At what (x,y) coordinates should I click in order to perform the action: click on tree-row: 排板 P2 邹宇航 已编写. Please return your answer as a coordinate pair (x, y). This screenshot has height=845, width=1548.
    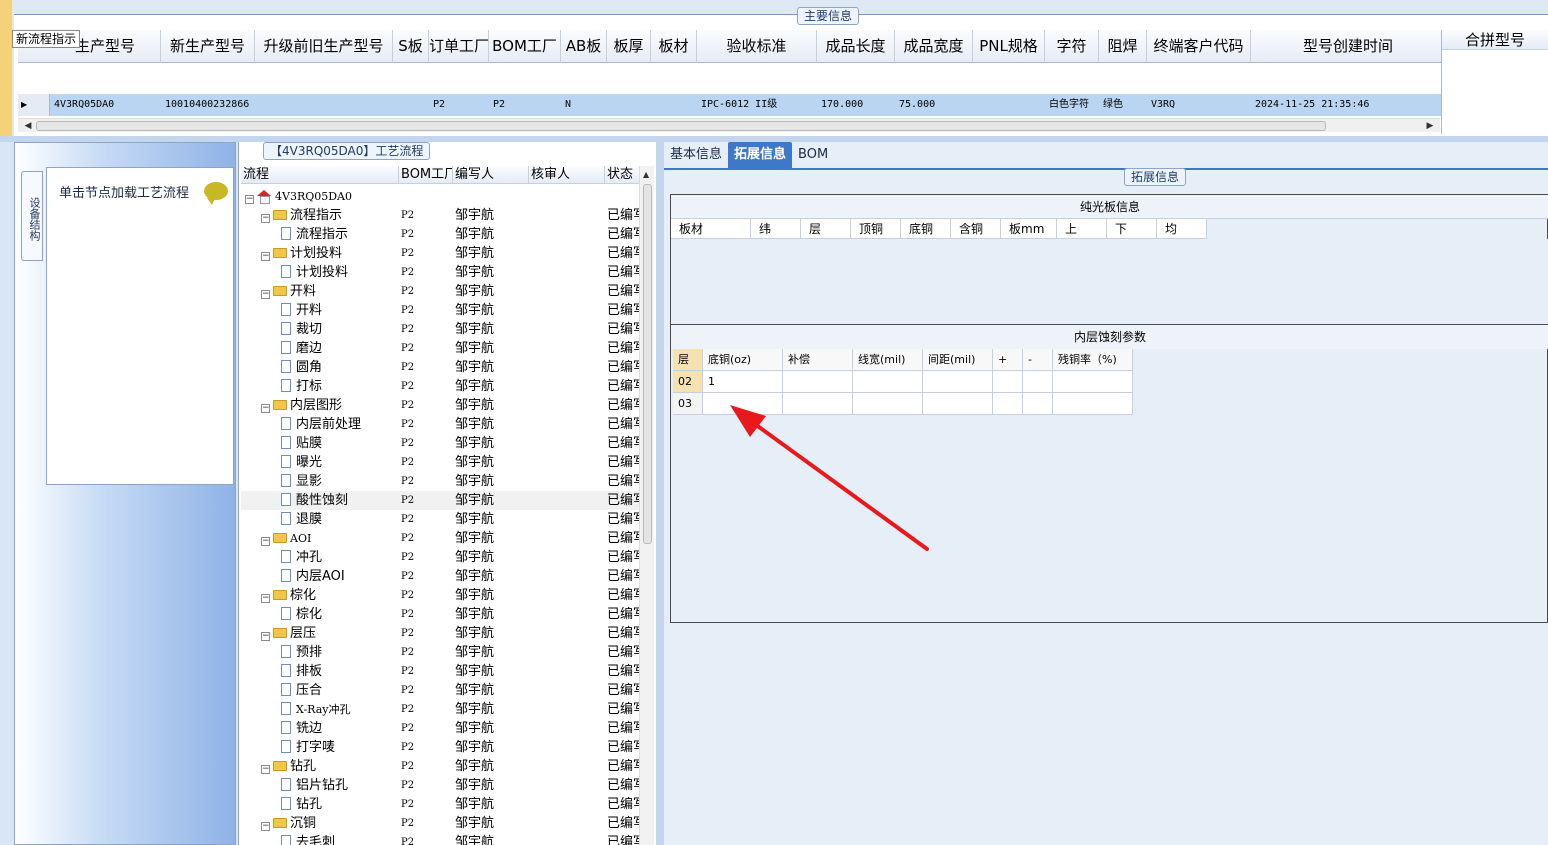
    Looking at the image, I should click on (441, 671).